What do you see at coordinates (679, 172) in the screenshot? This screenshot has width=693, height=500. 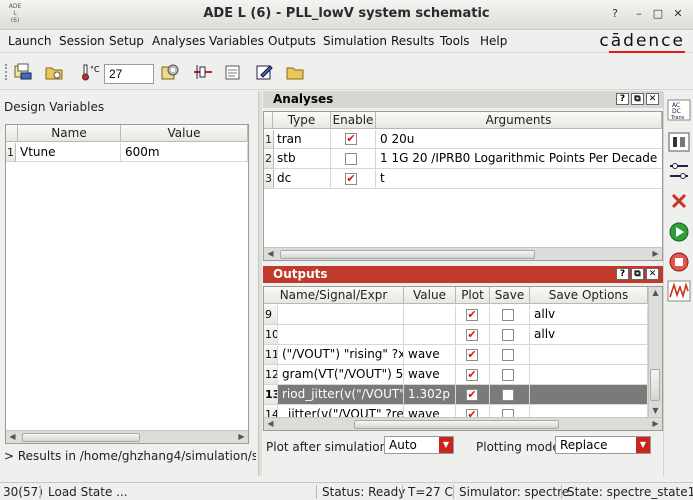 I see `schematic-select-icon` at bounding box center [679, 172].